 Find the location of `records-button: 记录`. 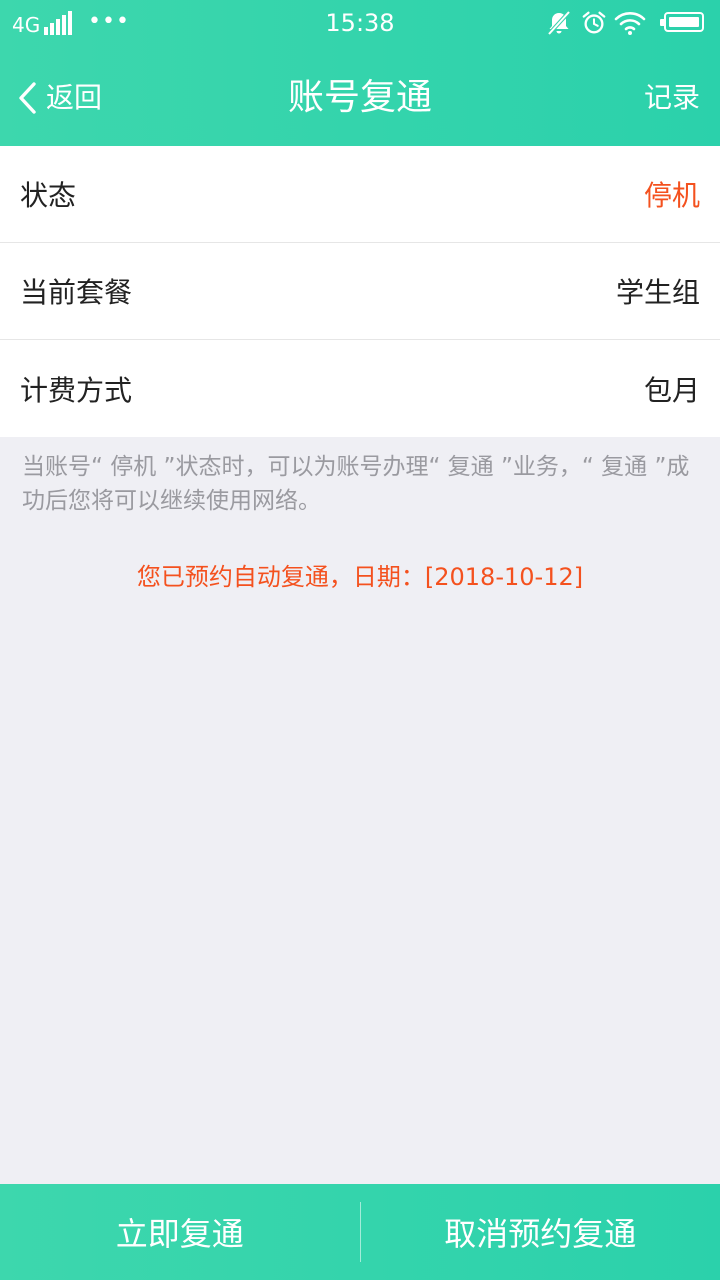

records-button: 记录 is located at coordinates (672, 98).